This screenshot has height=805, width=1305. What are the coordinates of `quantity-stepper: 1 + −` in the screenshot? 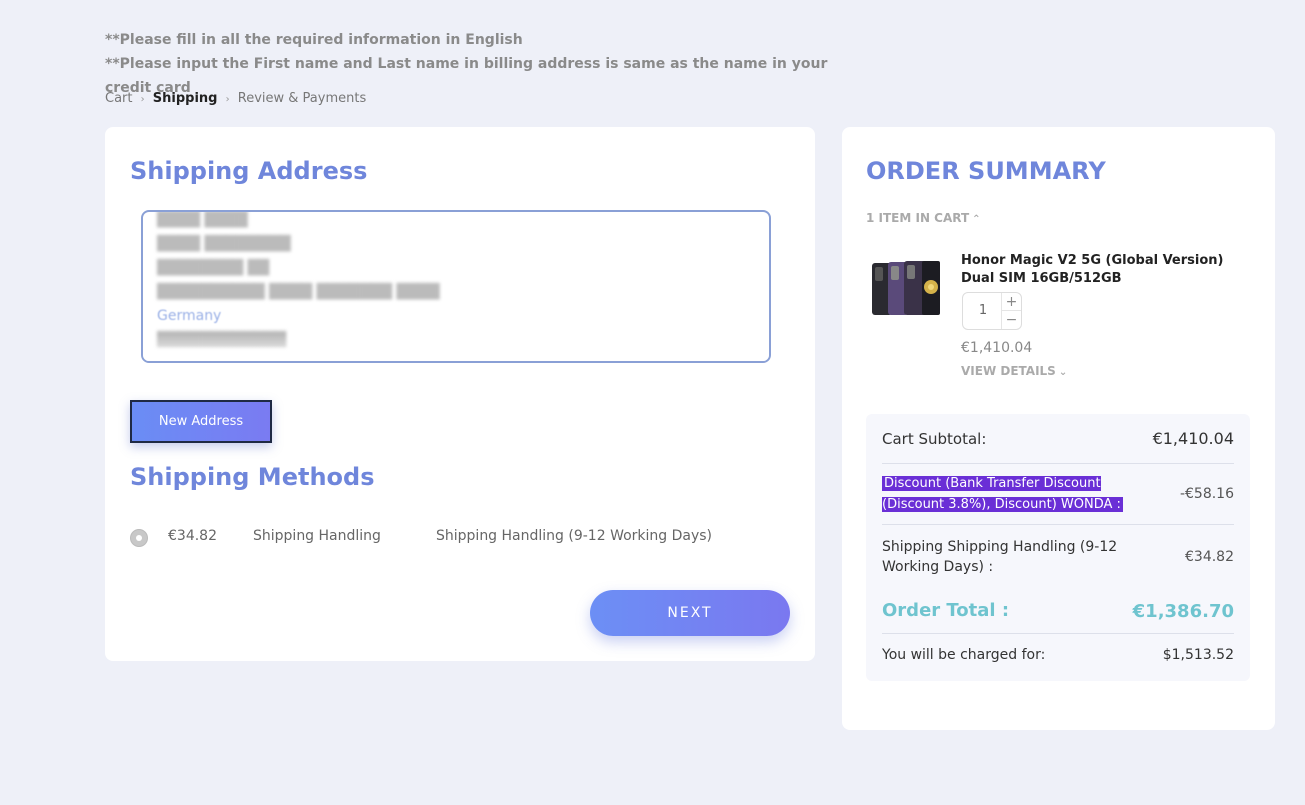 It's located at (992, 311).